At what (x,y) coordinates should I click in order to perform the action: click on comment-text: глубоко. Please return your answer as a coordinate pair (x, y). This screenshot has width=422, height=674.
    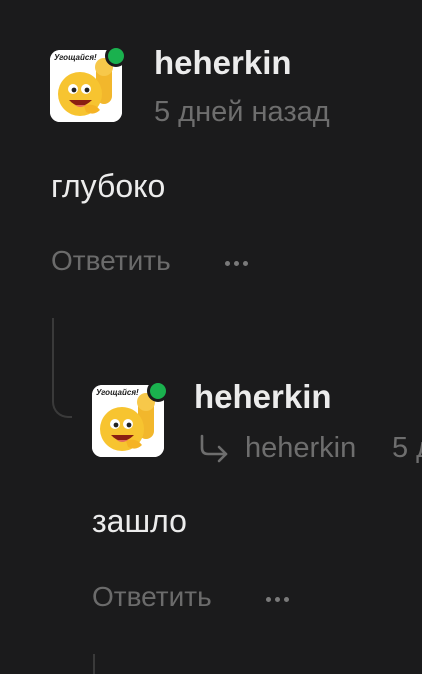
    Looking at the image, I should click on (108, 186).